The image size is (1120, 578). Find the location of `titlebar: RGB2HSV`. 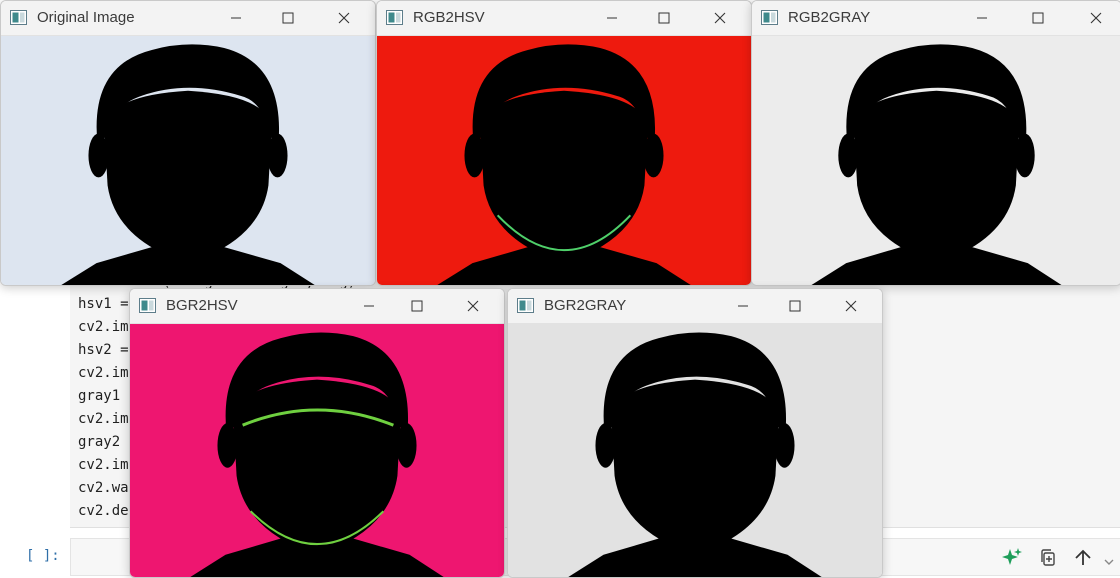

titlebar: RGB2HSV is located at coordinates (564, 18).